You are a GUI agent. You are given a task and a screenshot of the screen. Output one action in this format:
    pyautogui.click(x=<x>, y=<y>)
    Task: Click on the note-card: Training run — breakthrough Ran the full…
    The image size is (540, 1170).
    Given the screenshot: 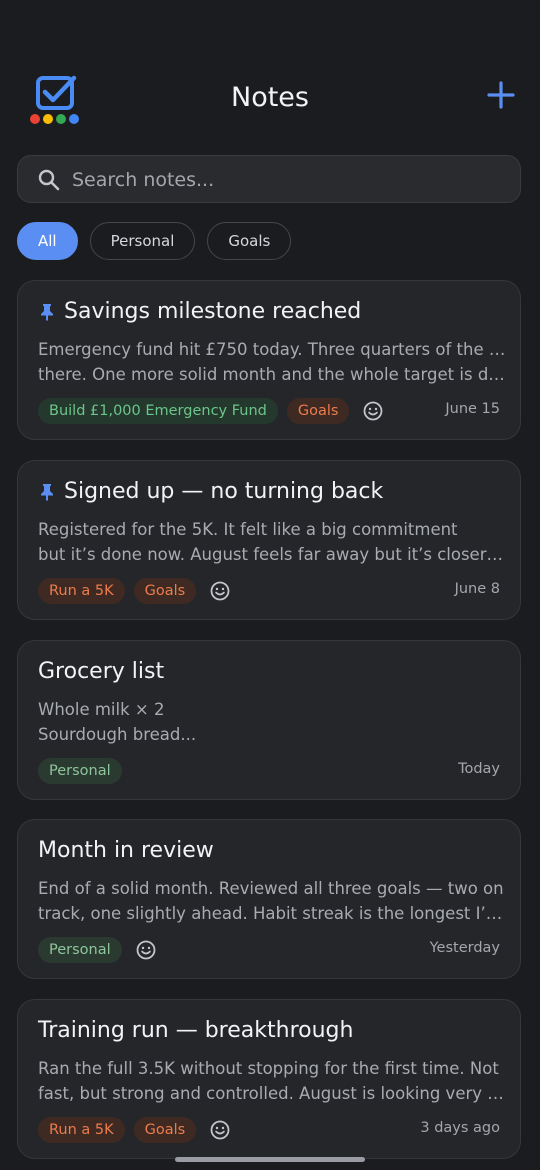 What is the action you would take?
    pyautogui.click(x=269, y=1079)
    